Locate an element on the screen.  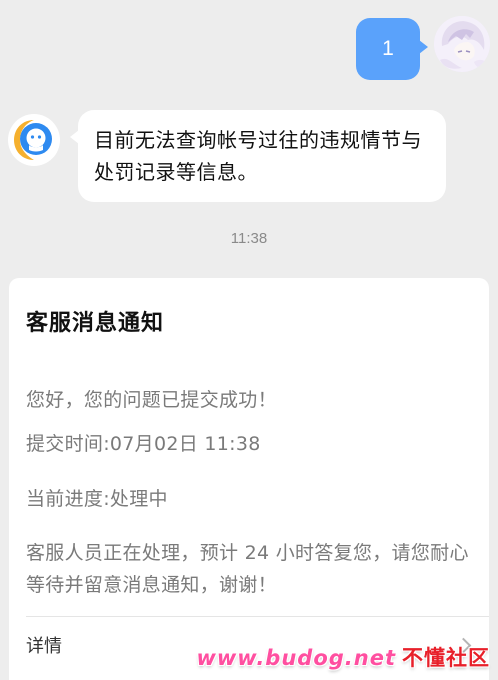
customer-service-avatar is located at coordinates (34, 140).